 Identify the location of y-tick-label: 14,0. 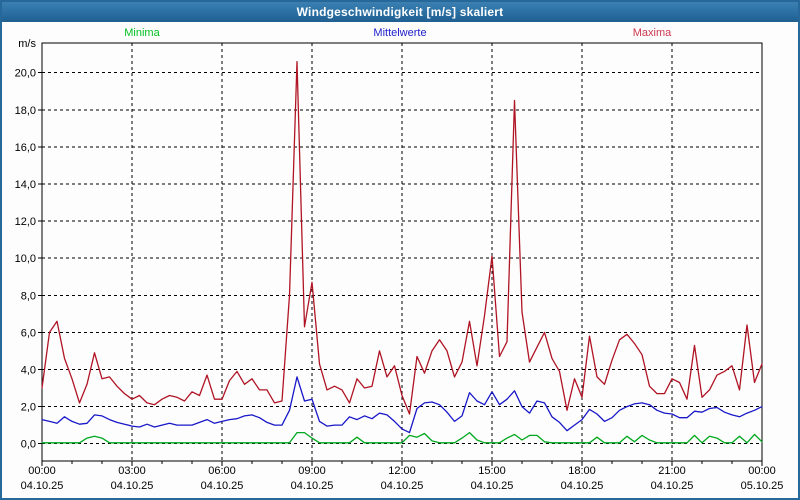
(25, 185).